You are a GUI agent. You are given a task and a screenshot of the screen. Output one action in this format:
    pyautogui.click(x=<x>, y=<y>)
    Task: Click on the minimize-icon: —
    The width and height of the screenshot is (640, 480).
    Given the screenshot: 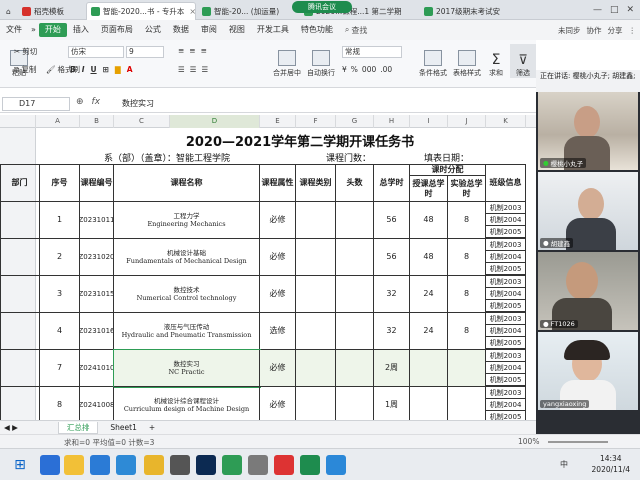 What is the action you would take?
    pyautogui.click(x=597, y=10)
    